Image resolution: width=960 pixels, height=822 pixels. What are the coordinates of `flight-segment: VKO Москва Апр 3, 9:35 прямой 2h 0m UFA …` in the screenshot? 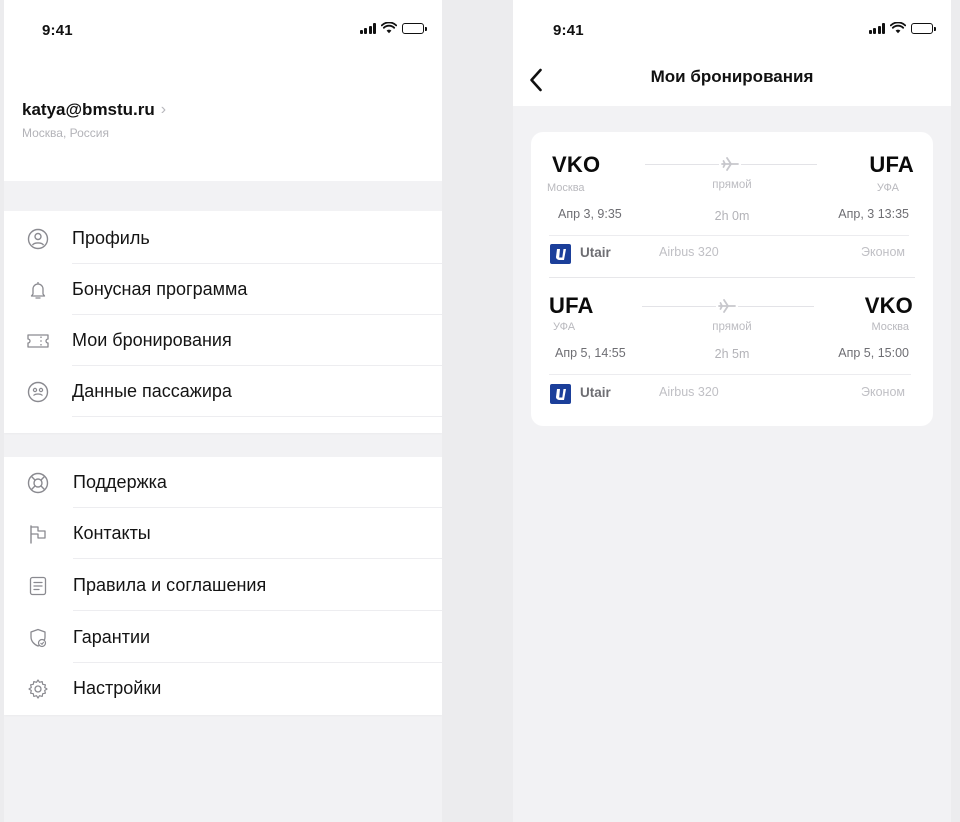 It's located at (732, 205).